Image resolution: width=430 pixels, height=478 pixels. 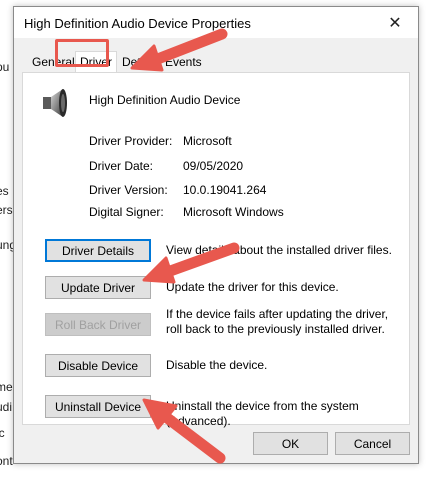 What do you see at coordinates (213, 166) in the screenshot?
I see `driver-date-value: 09/05/2020` at bounding box center [213, 166].